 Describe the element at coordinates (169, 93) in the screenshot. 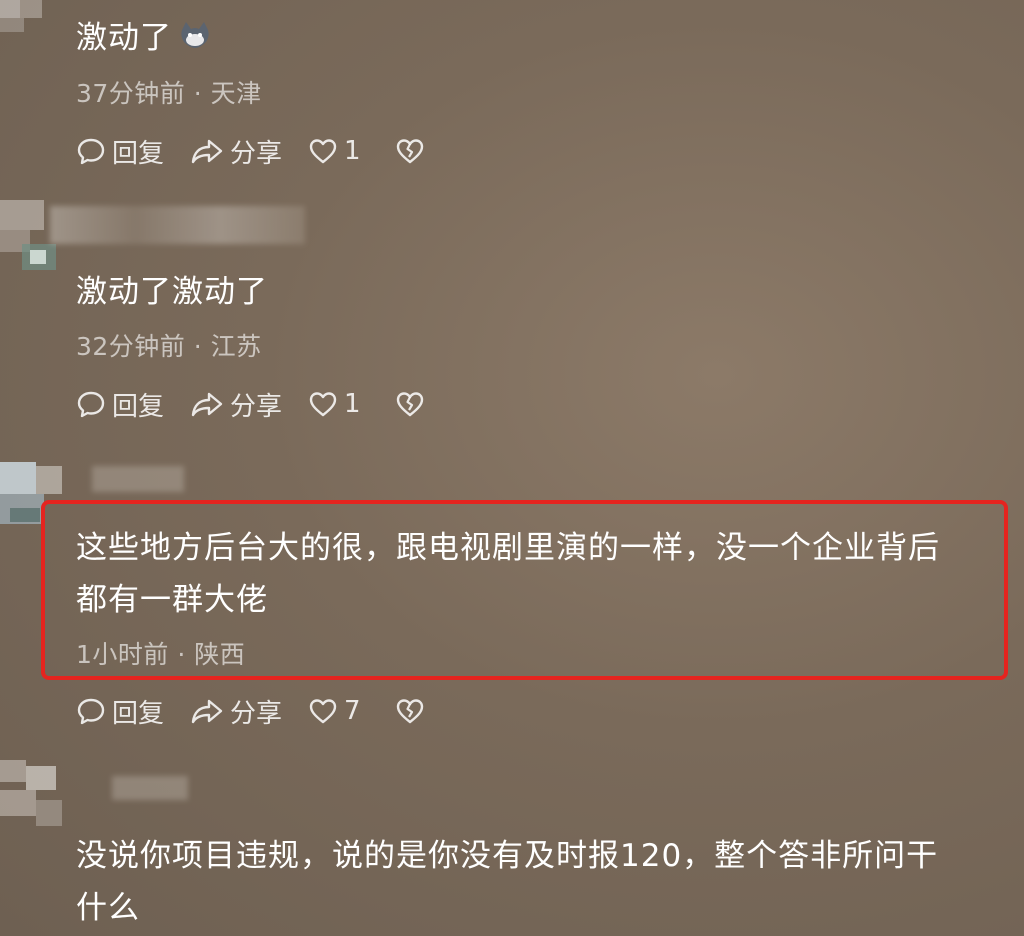

I see `comment-meta: 37分钟前 · 天津` at that location.